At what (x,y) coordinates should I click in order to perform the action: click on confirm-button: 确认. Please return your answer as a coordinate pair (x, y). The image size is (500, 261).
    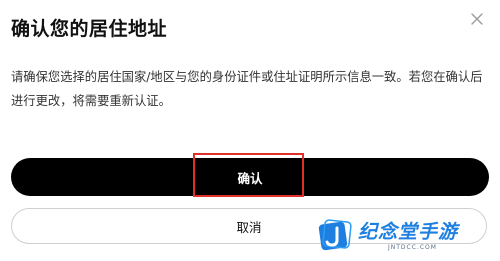
    Looking at the image, I should click on (250, 177).